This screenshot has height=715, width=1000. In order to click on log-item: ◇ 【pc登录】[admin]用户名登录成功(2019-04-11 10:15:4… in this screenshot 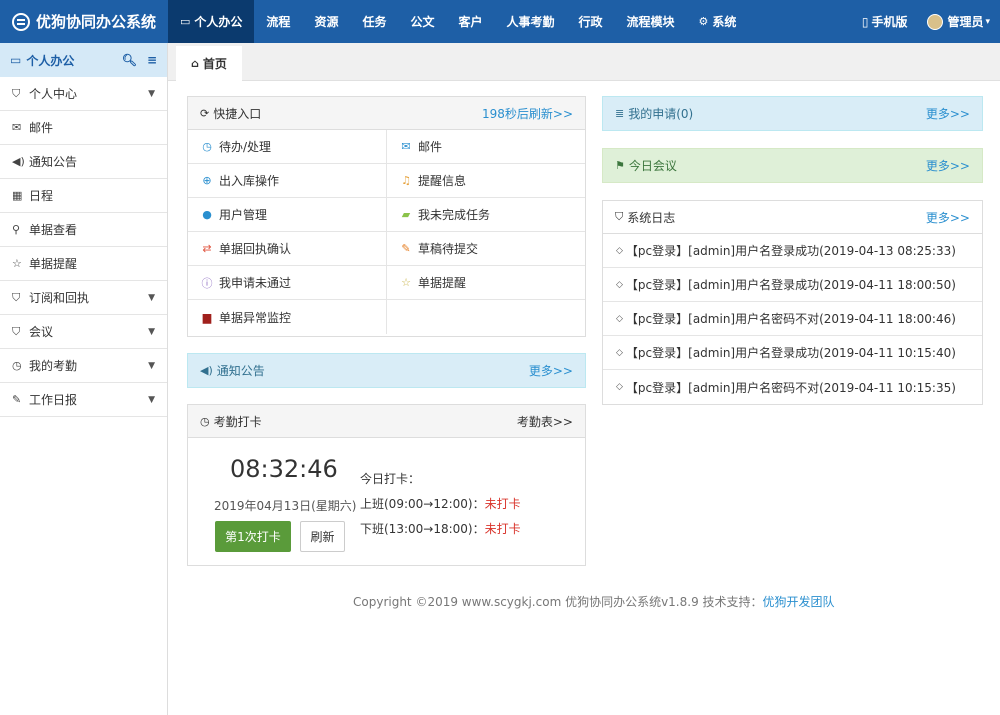, I will do `click(792, 353)`.